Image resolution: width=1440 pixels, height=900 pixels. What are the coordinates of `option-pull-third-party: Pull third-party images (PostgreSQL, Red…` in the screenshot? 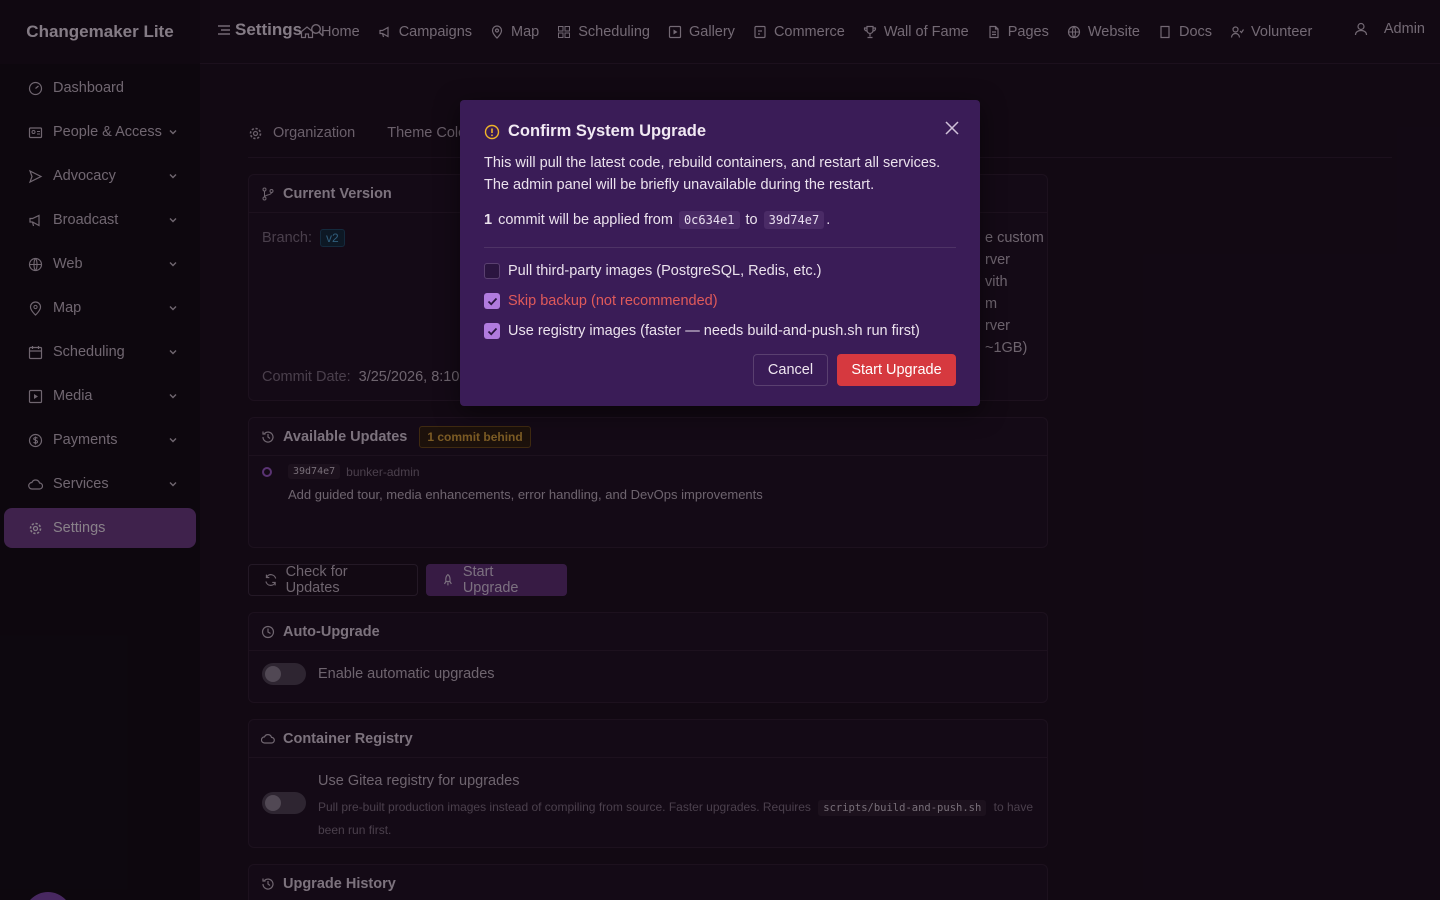 It's located at (652, 271).